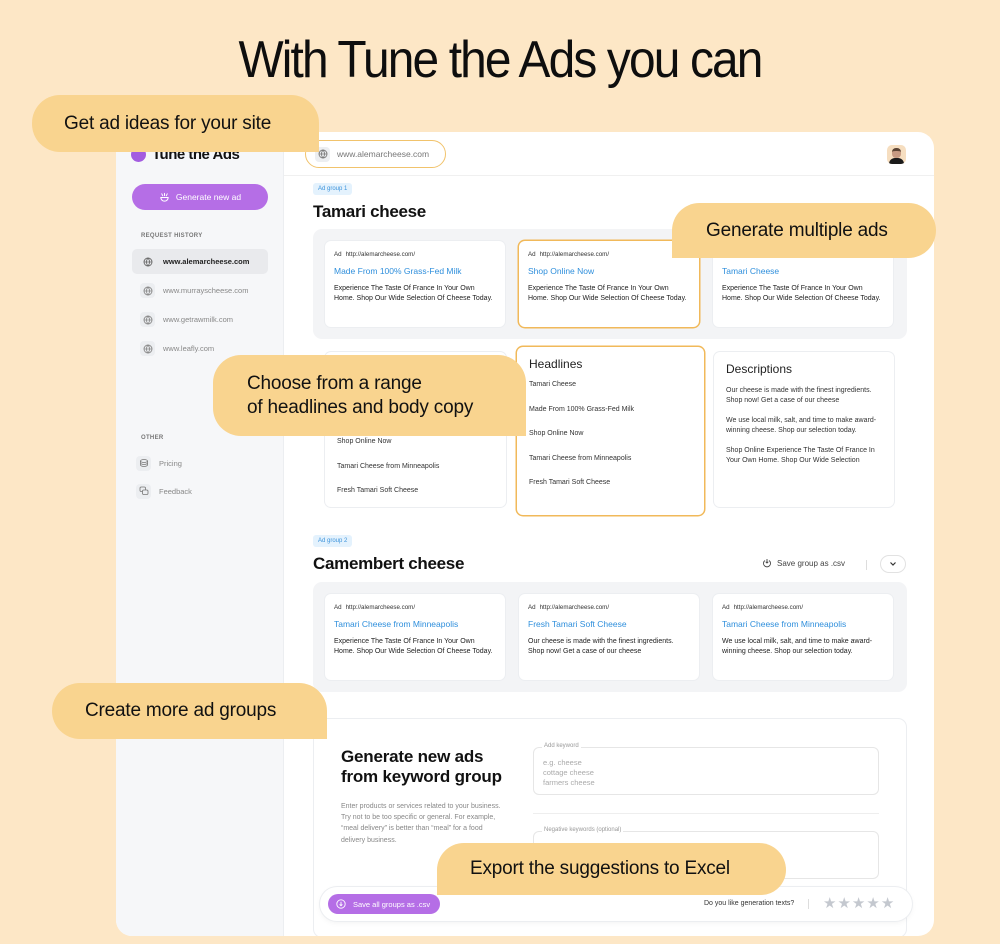  I want to click on chevron-down-icon, so click(893, 564).